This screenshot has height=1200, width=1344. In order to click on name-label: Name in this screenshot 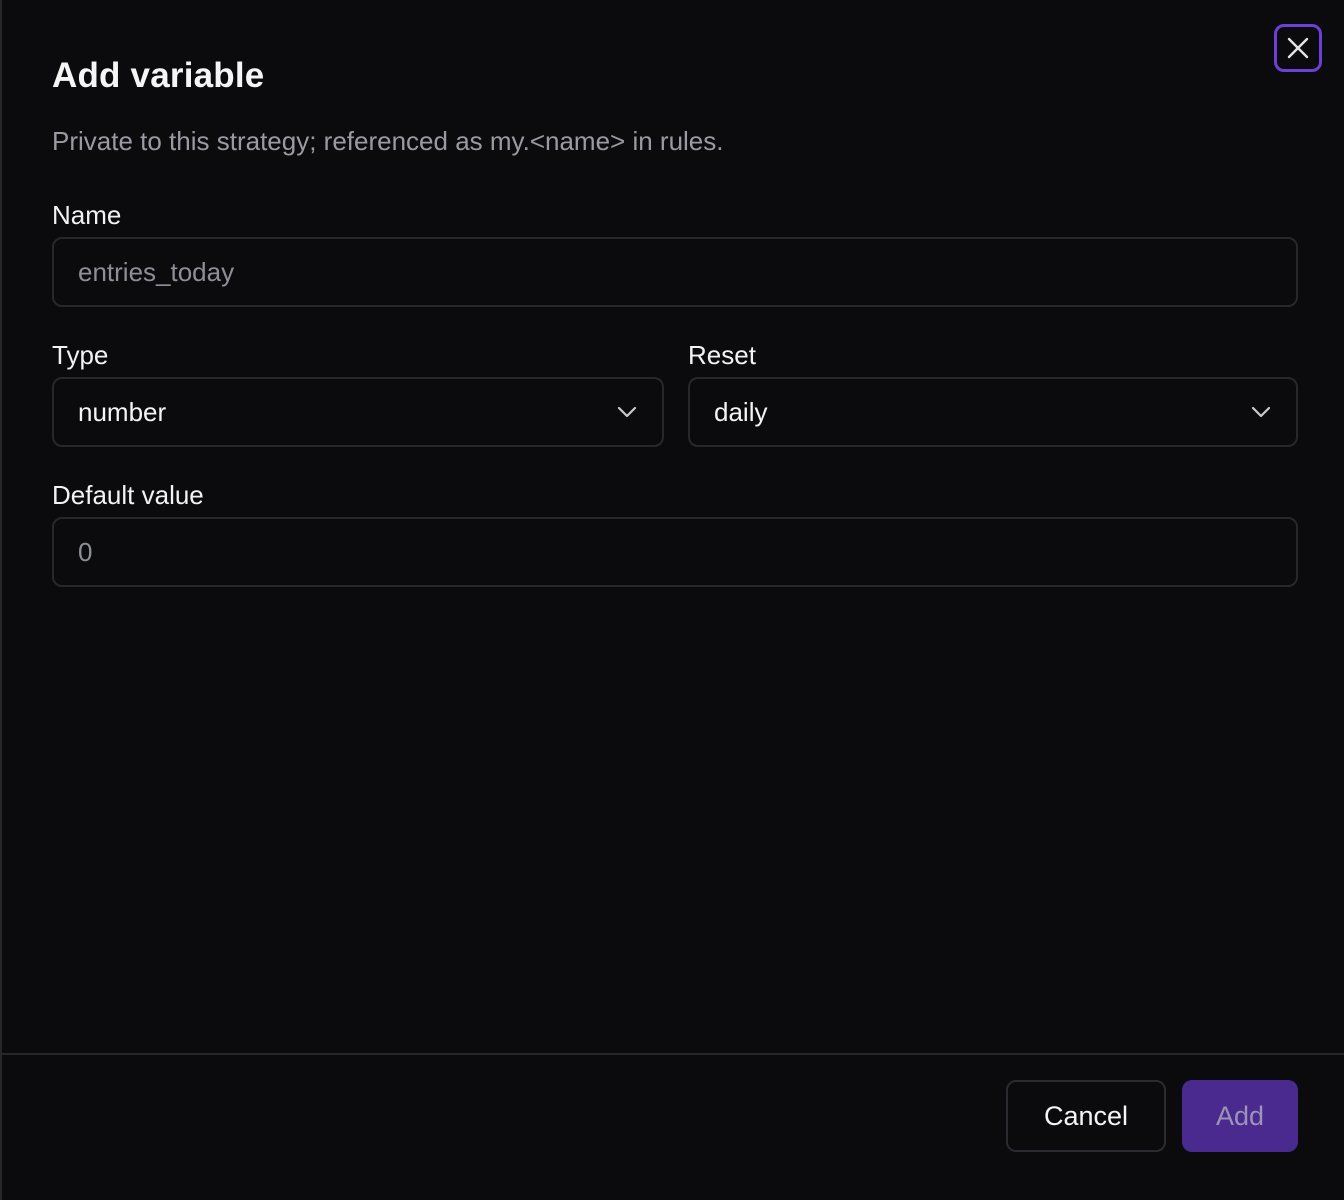, I will do `click(87, 215)`.